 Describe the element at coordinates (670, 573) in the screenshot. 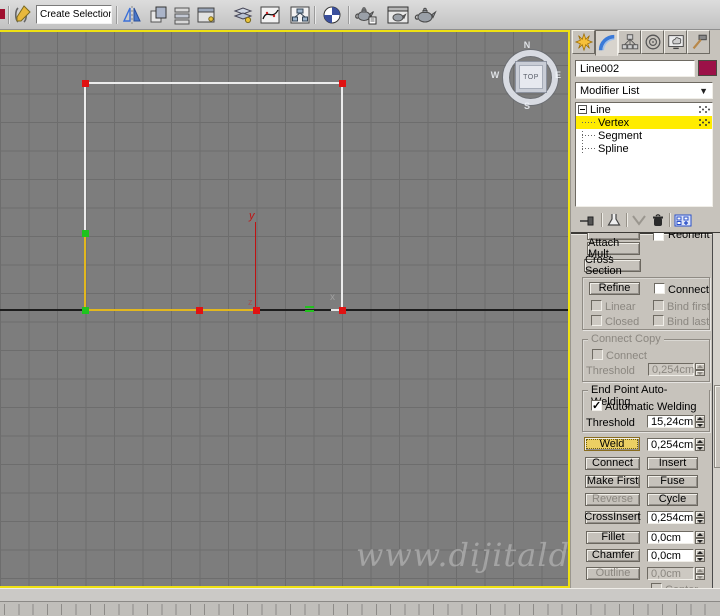

I see `outline-field: 0,0cm` at that location.